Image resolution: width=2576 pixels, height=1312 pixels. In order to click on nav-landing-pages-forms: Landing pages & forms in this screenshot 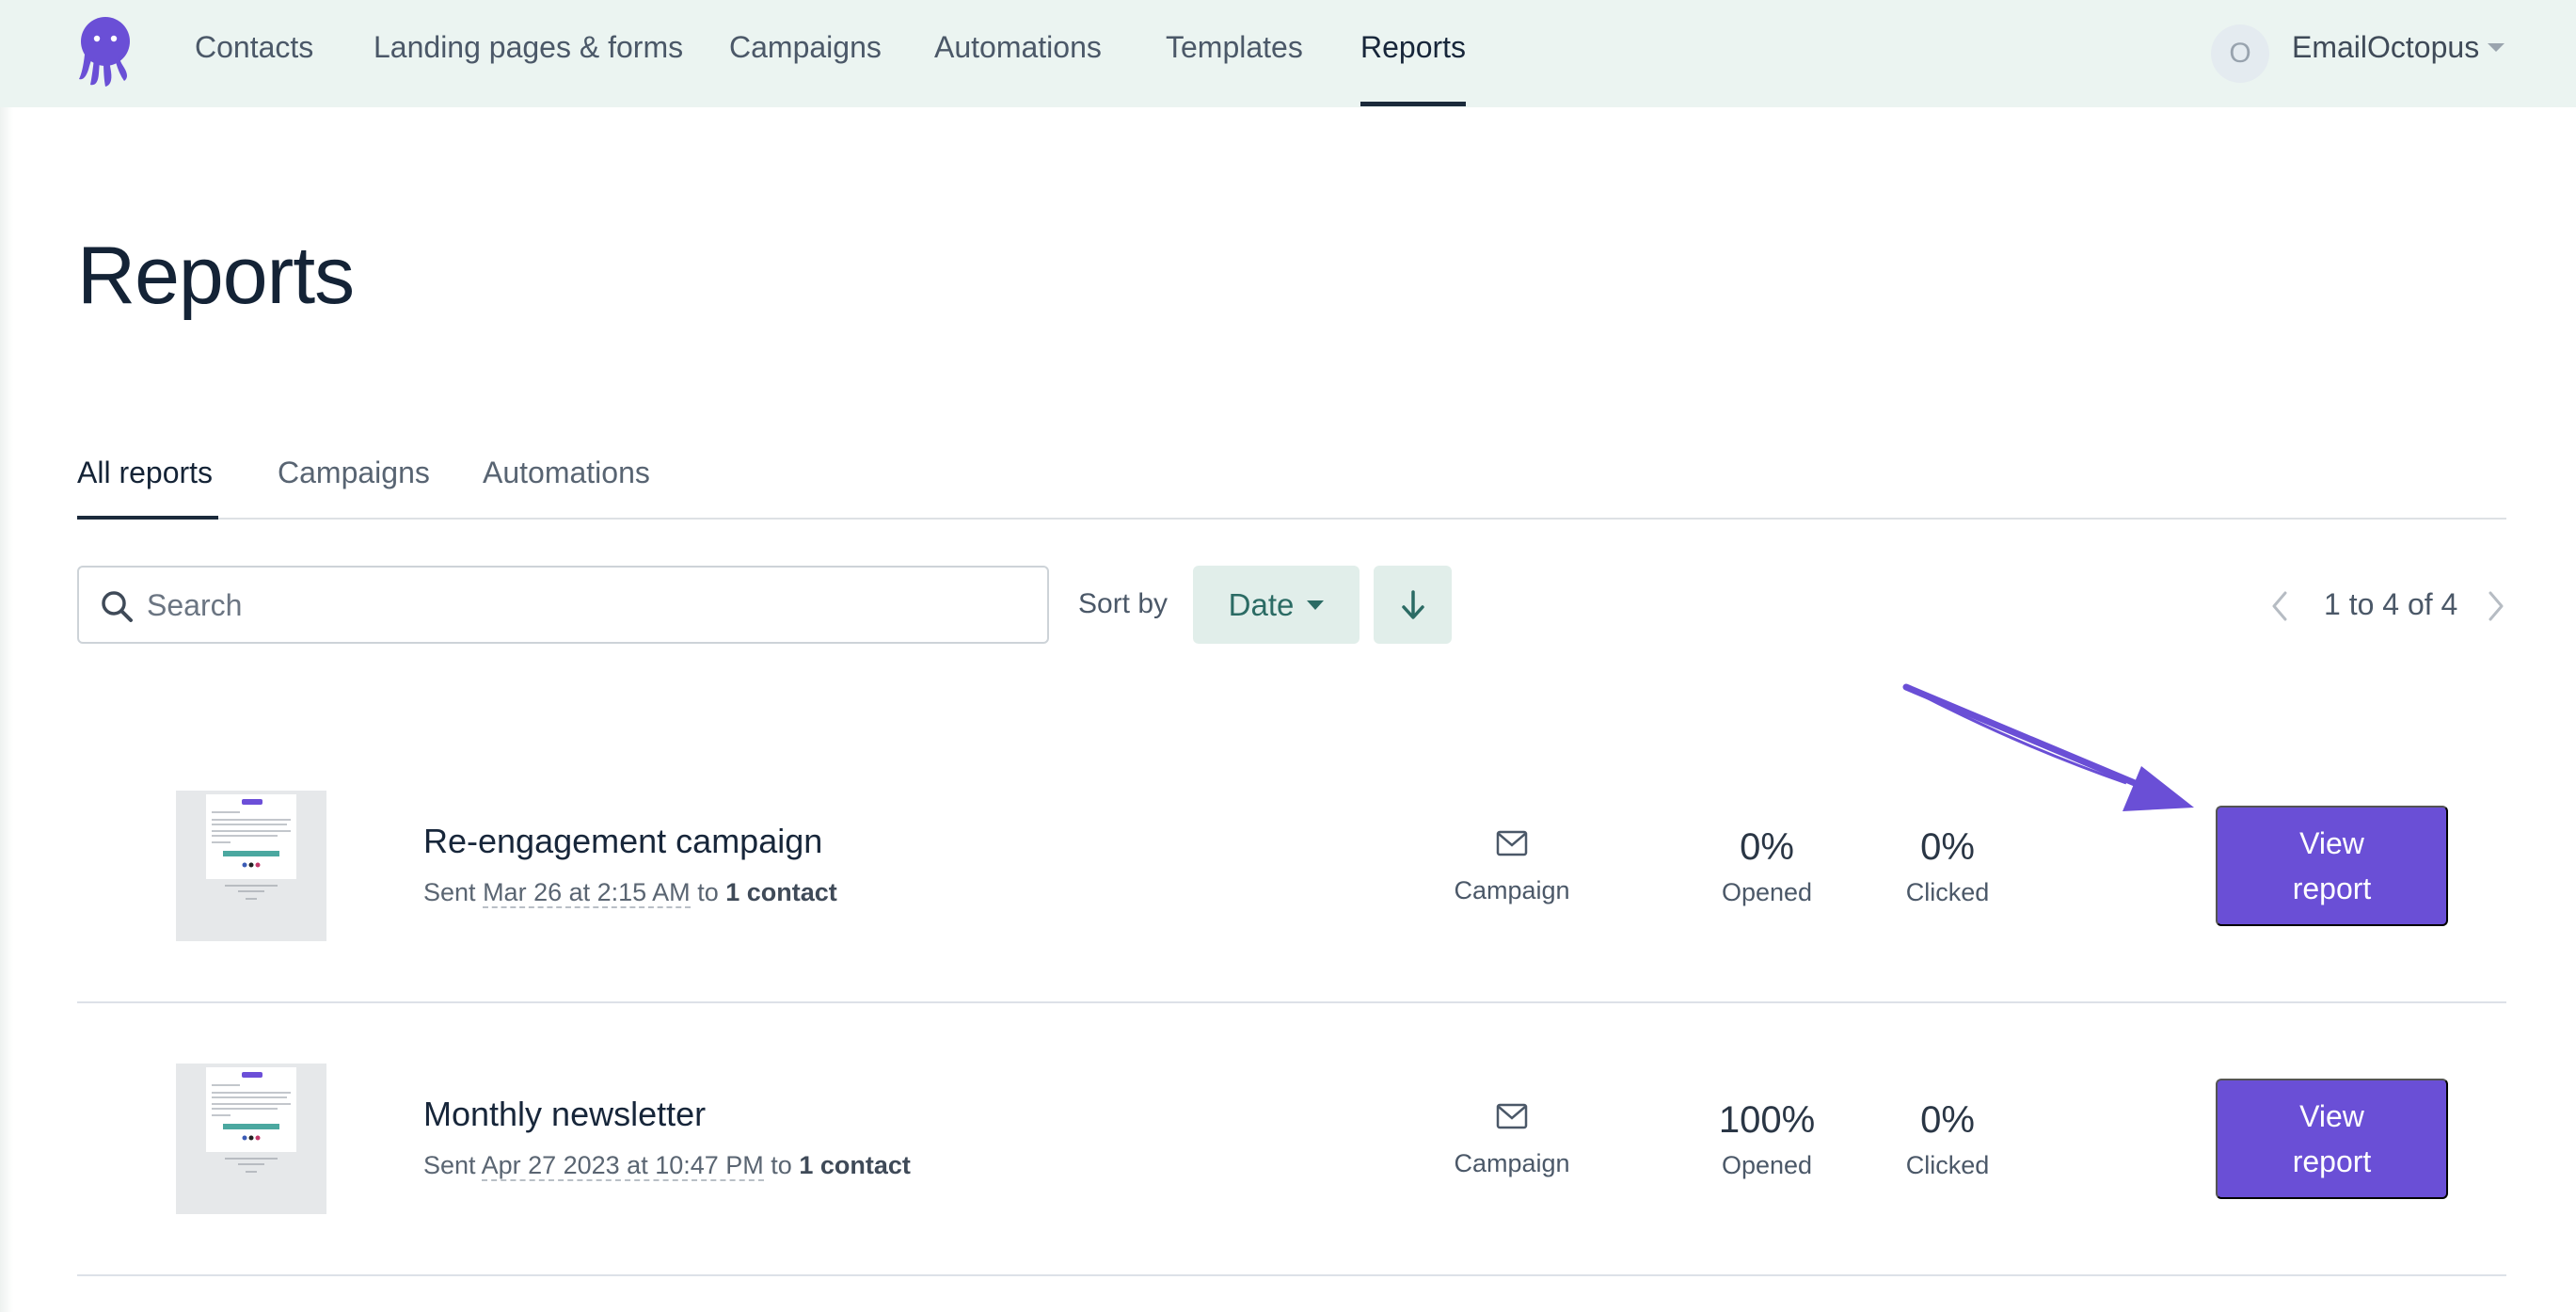, I will do `click(529, 47)`.